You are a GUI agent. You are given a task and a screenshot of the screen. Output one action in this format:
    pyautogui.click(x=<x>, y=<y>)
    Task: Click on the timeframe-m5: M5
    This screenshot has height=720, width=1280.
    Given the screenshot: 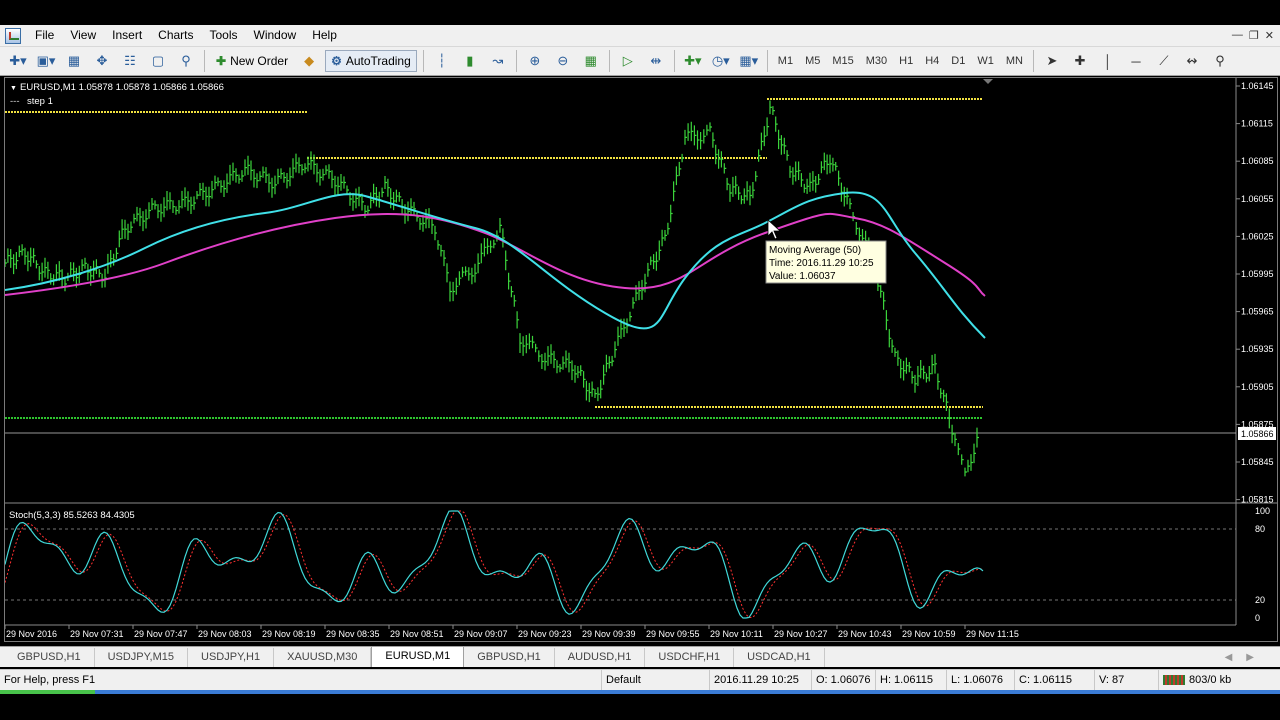 What is the action you would take?
    pyautogui.click(x=812, y=61)
    